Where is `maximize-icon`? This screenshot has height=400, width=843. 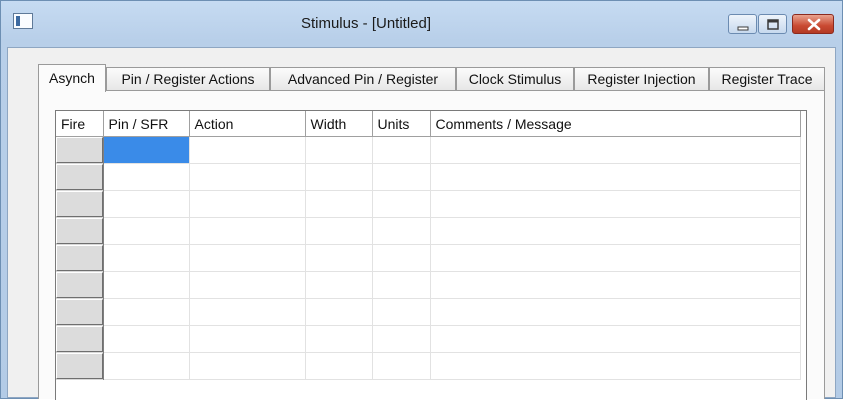 maximize-icon is located at coordinates (773, 24).